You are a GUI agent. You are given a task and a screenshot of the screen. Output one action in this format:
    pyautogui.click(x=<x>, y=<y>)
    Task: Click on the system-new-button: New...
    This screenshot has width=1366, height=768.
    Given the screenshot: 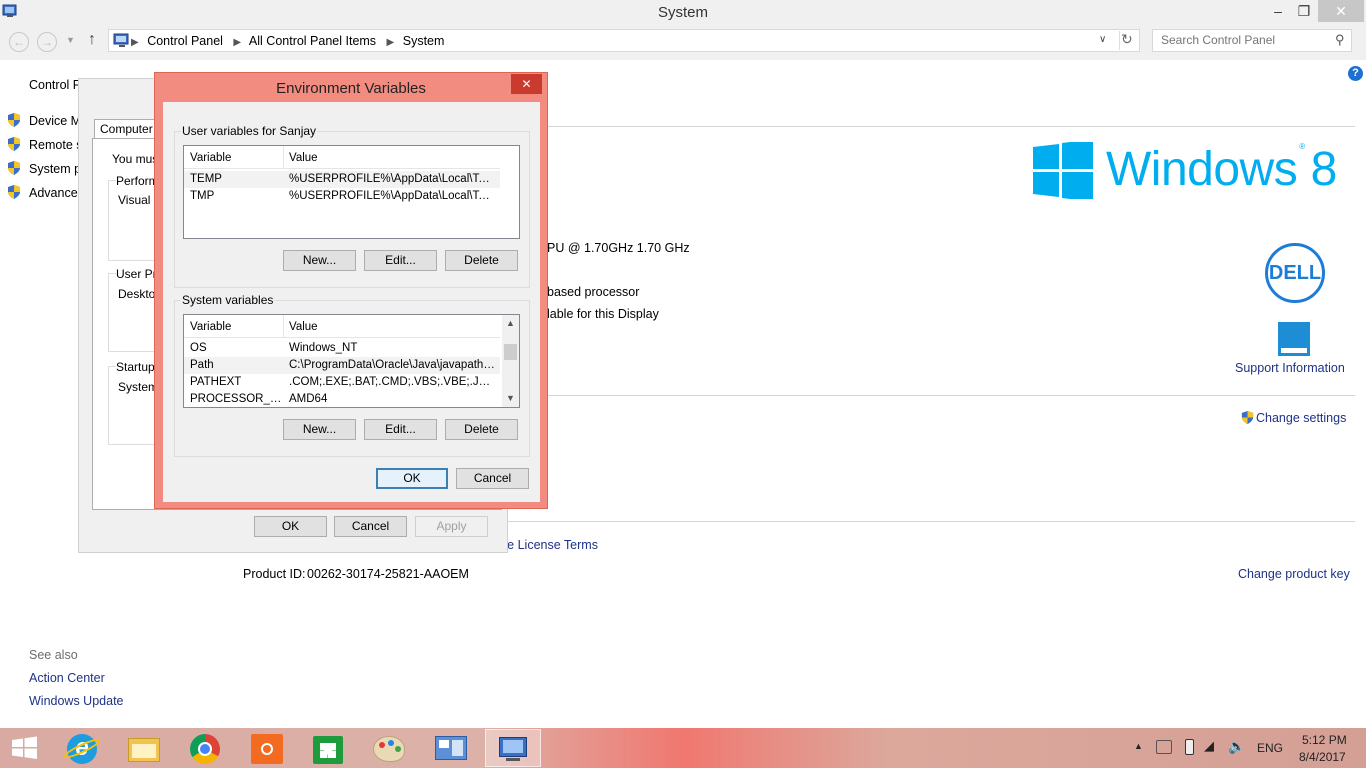 What is the action you would take?
    pyautogui.click(x=319, y=429)
    